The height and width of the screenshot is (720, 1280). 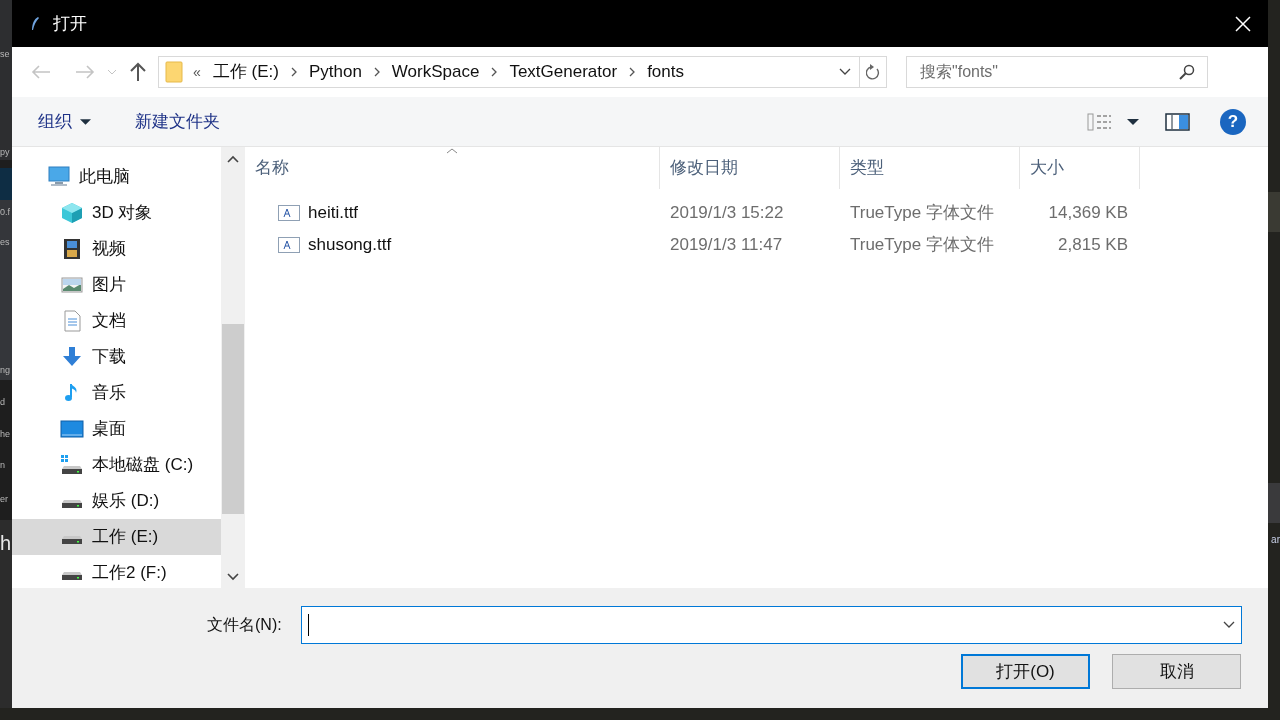 I want to click on close-icon, so click(x=1243, y=23).